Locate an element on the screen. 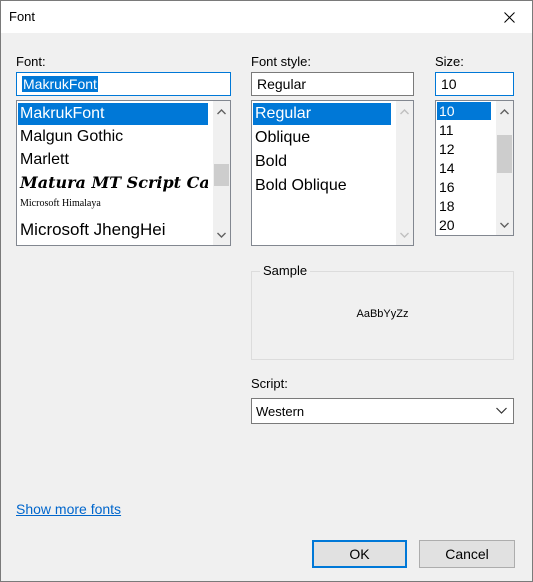 The width and height of the screenshot is (533, 582). size-list: 10 11 12 14 16 18 20 is located at coordinates (474, 168).